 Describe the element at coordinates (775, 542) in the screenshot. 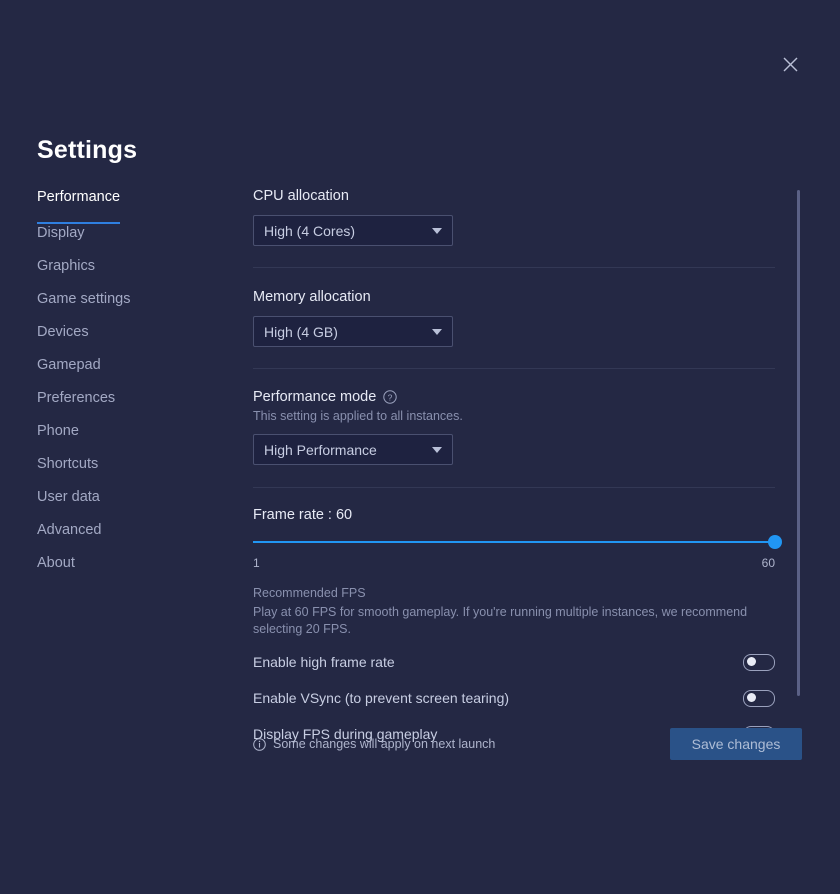

I see `frame-rate-slider-thumb` at that location.